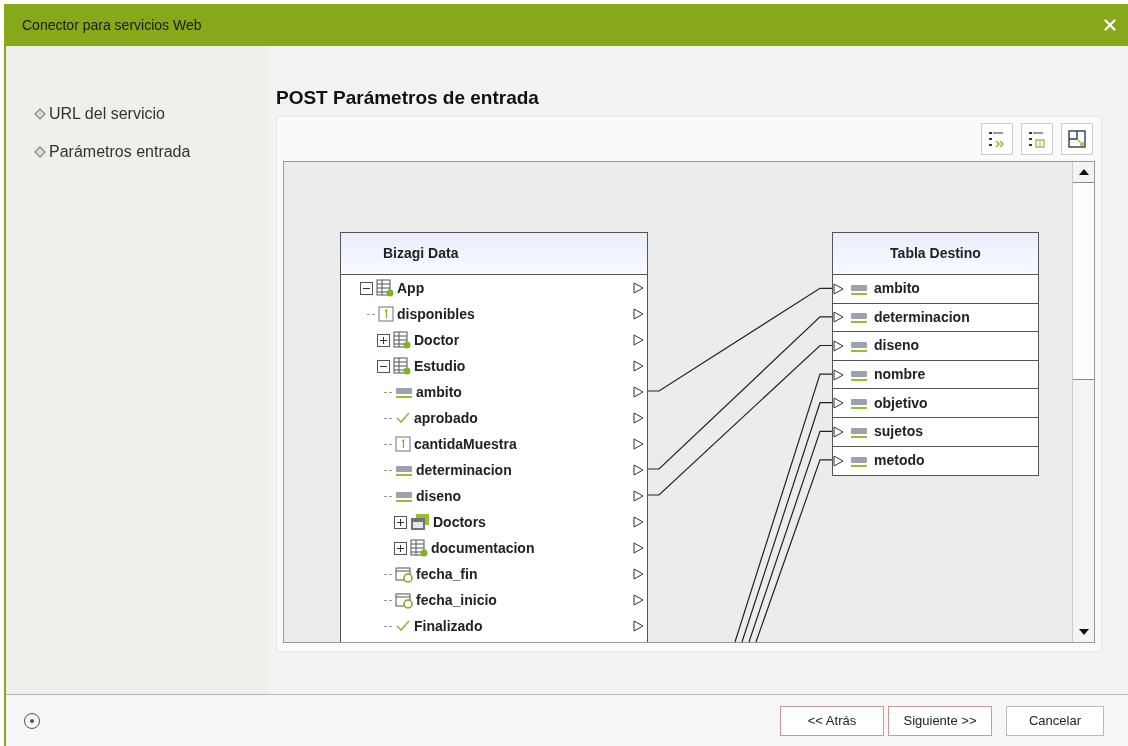 Image resolution: width=1128 pixels, height=746 pixels. Describe the element at coordinates (494, 392) in the screenshot. I see `tree-item: ambito` at that location.